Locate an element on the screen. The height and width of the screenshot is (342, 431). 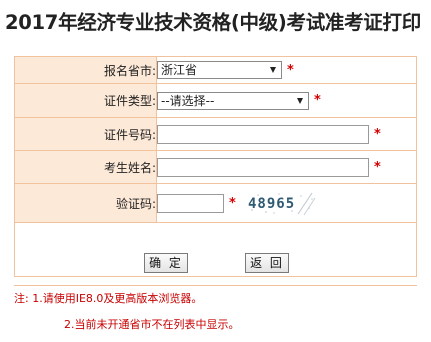
province-select-value: 浙江省 is located at coordinates (179, 70).